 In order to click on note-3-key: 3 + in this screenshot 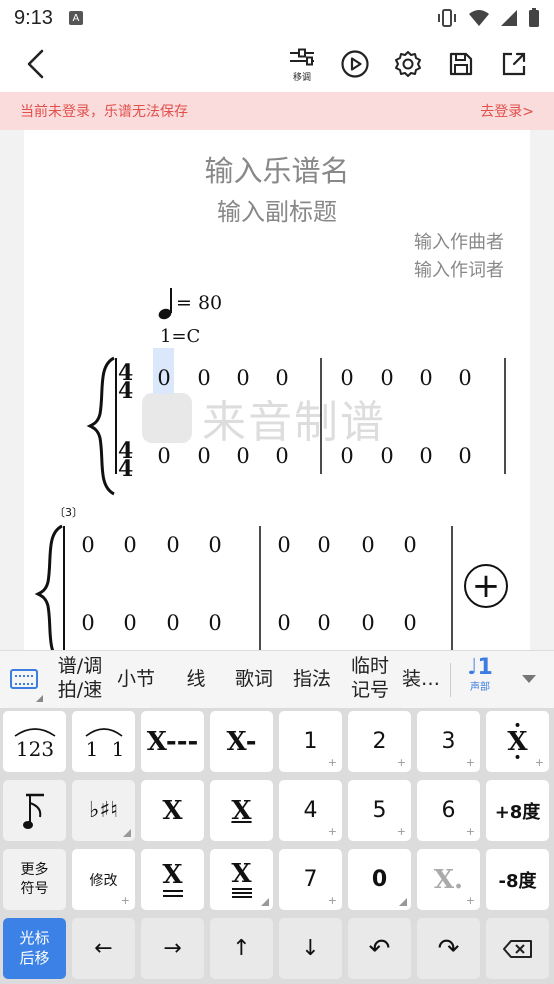, I will do `click(448, 741)`.